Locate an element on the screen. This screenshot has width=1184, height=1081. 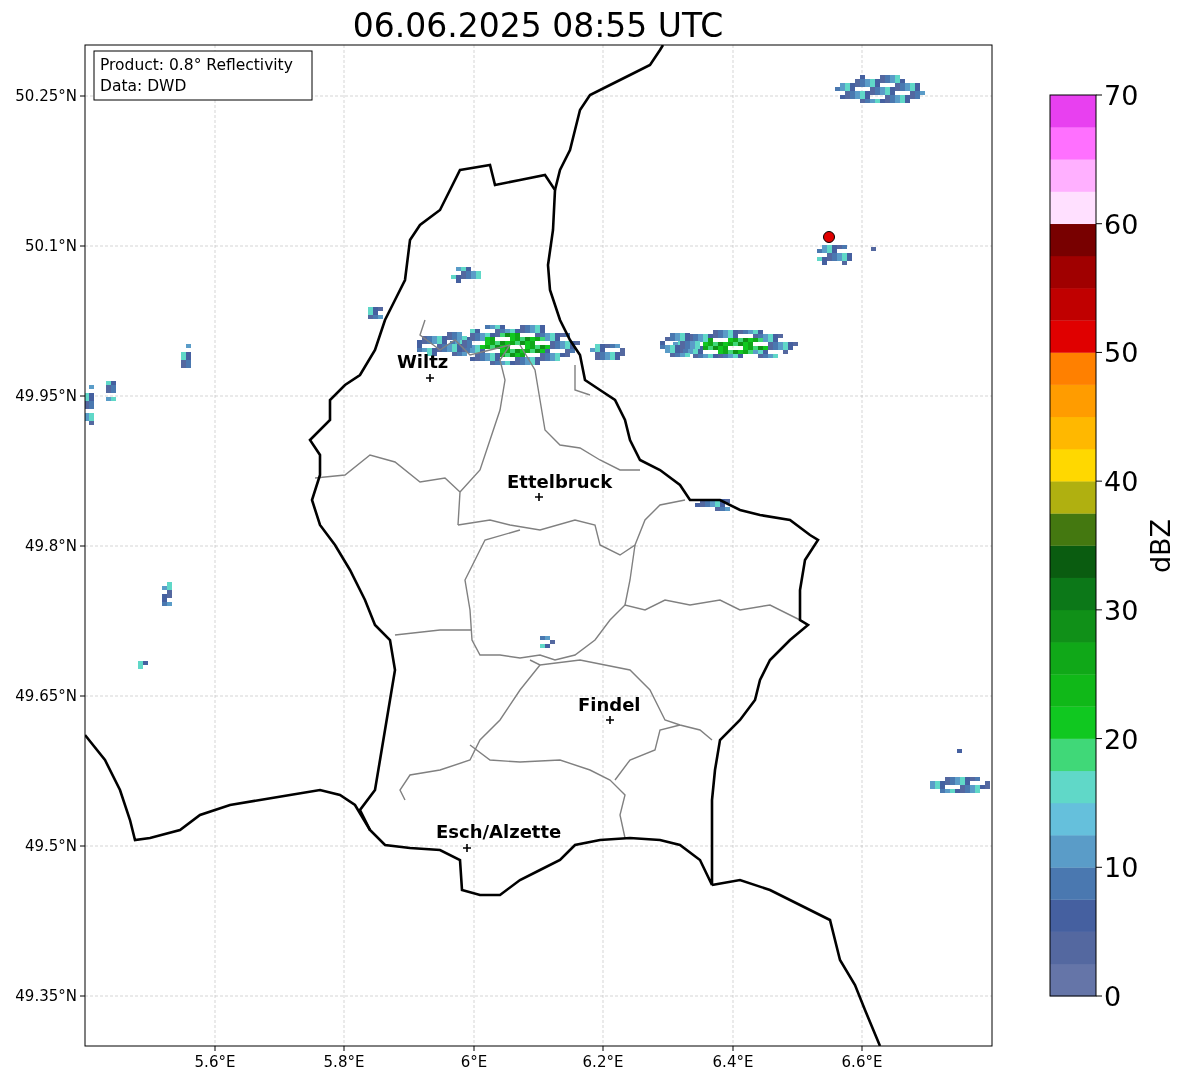
axis-tick-label: 6.4°E is located at coordinates (733, 1058).